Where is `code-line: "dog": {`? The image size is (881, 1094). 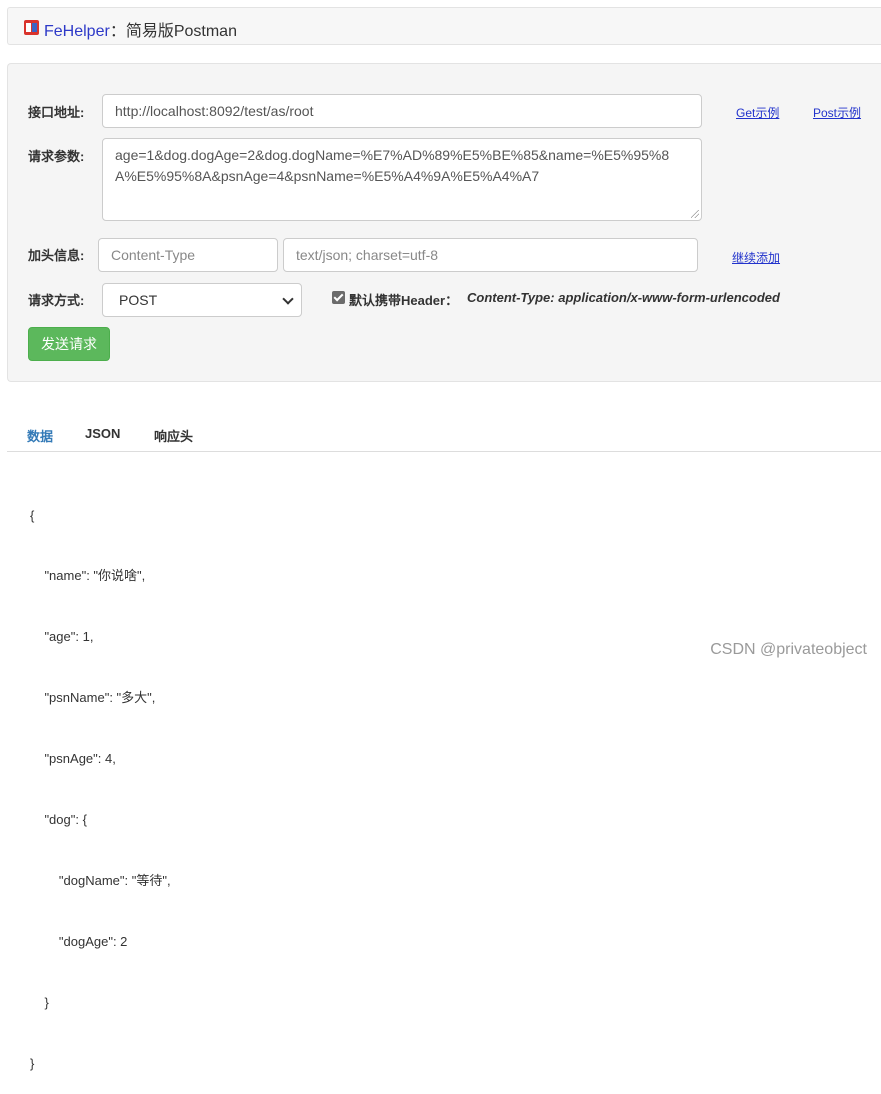
code-line: "dog": { is located at coordinates (58, 820).